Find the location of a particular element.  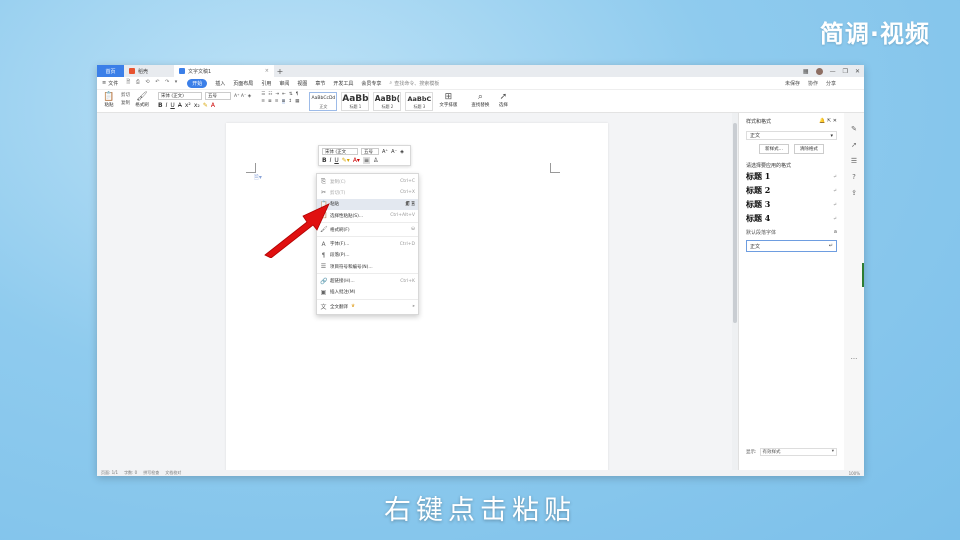

bullets-icon: ☰ is located at coordinates (263, 94).